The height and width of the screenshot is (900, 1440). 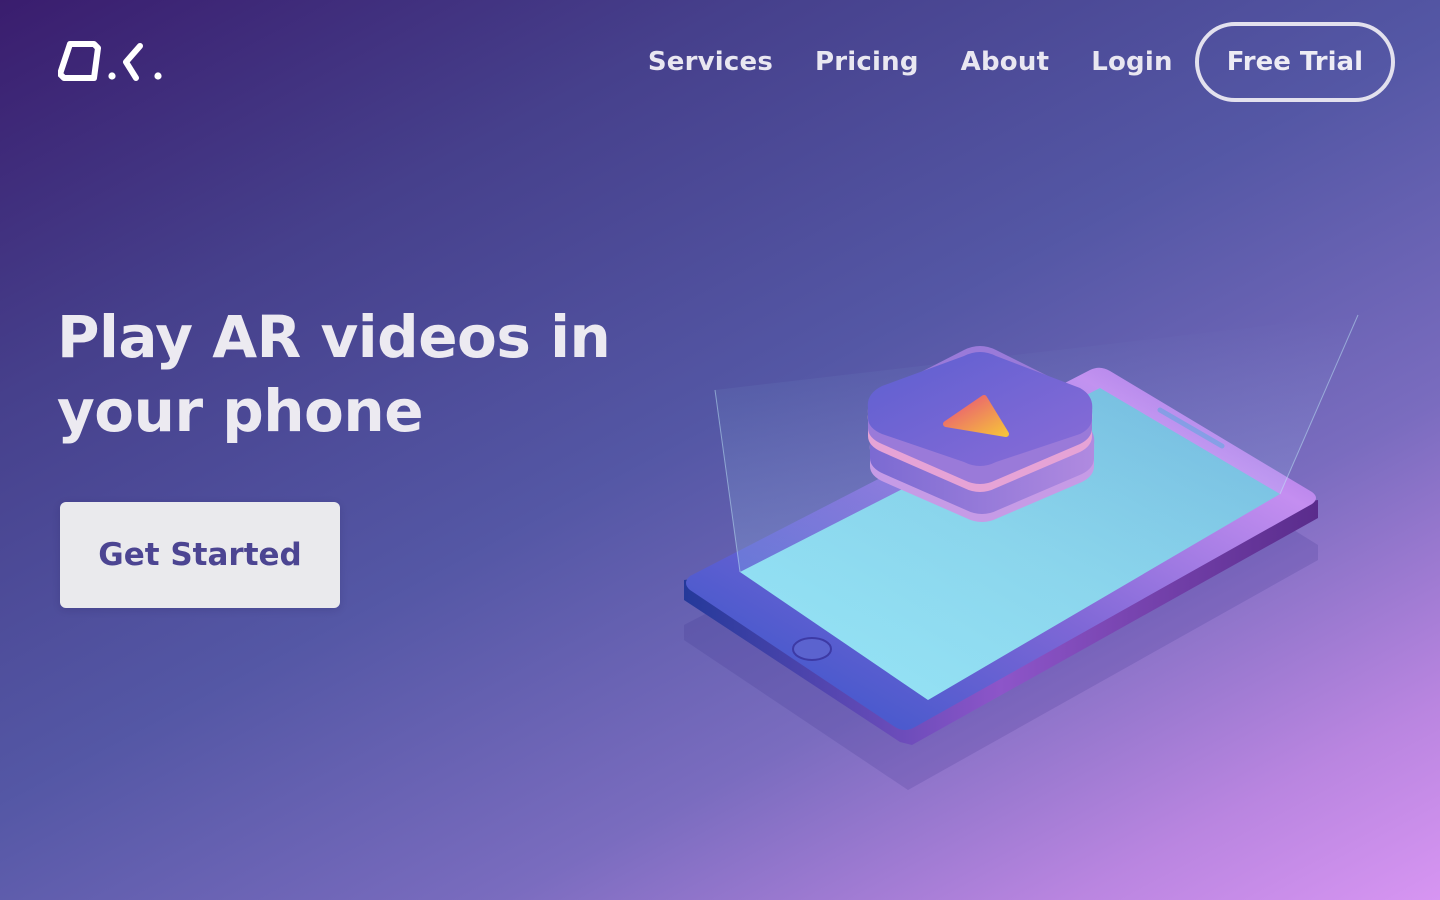 What do you see at coordinates (710, 62) in the screenshot?
I see `nav-services-link: Services` at bounding box center [710, 62].